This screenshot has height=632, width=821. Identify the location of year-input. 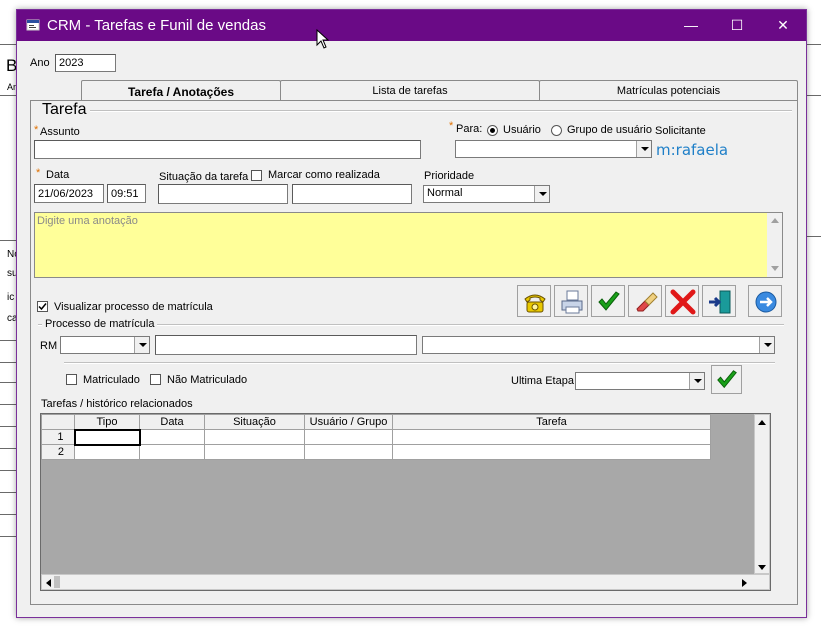
(85, 63).